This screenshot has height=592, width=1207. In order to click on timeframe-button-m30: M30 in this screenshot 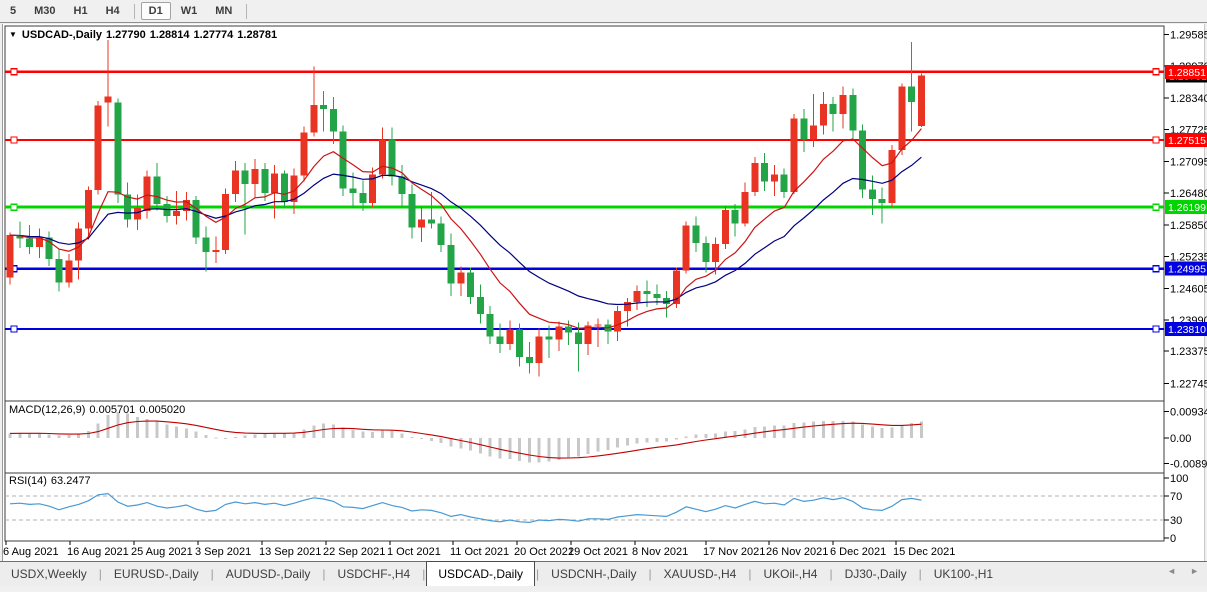, I will do `click(44, 11)`.